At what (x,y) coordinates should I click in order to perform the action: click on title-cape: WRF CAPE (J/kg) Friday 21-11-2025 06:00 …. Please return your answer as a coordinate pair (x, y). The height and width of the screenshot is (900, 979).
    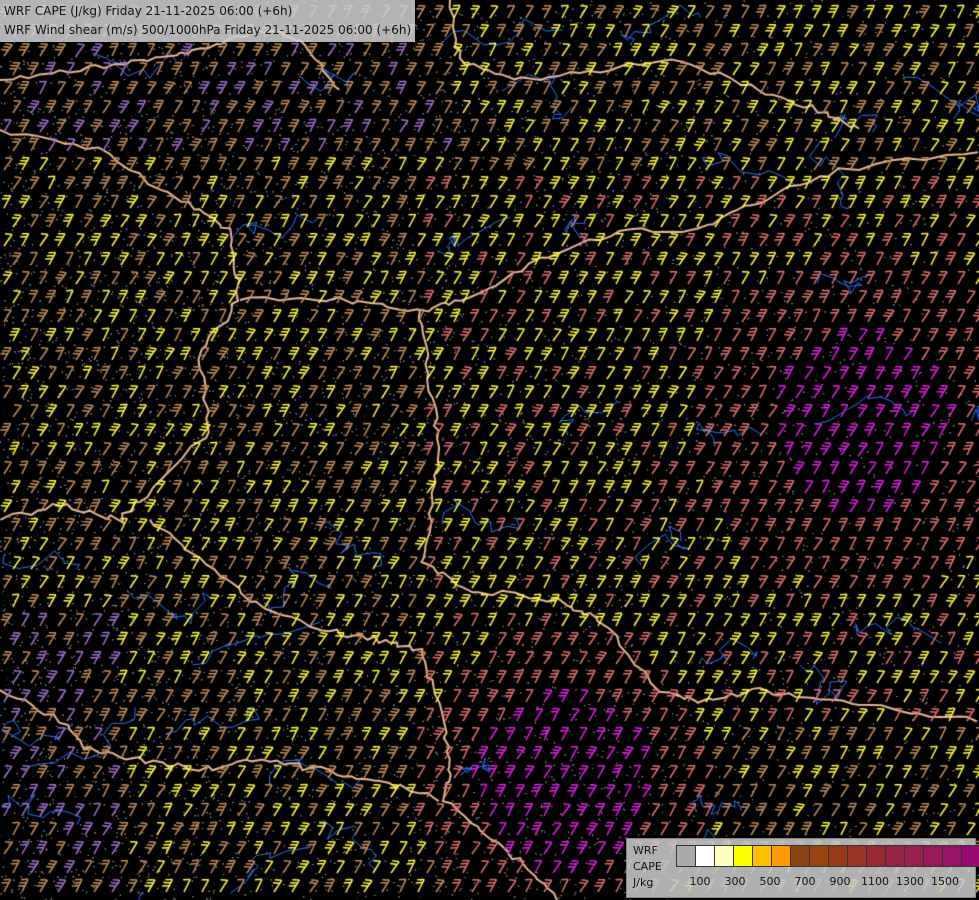
    Looking at the image, I should click on (148, 11).